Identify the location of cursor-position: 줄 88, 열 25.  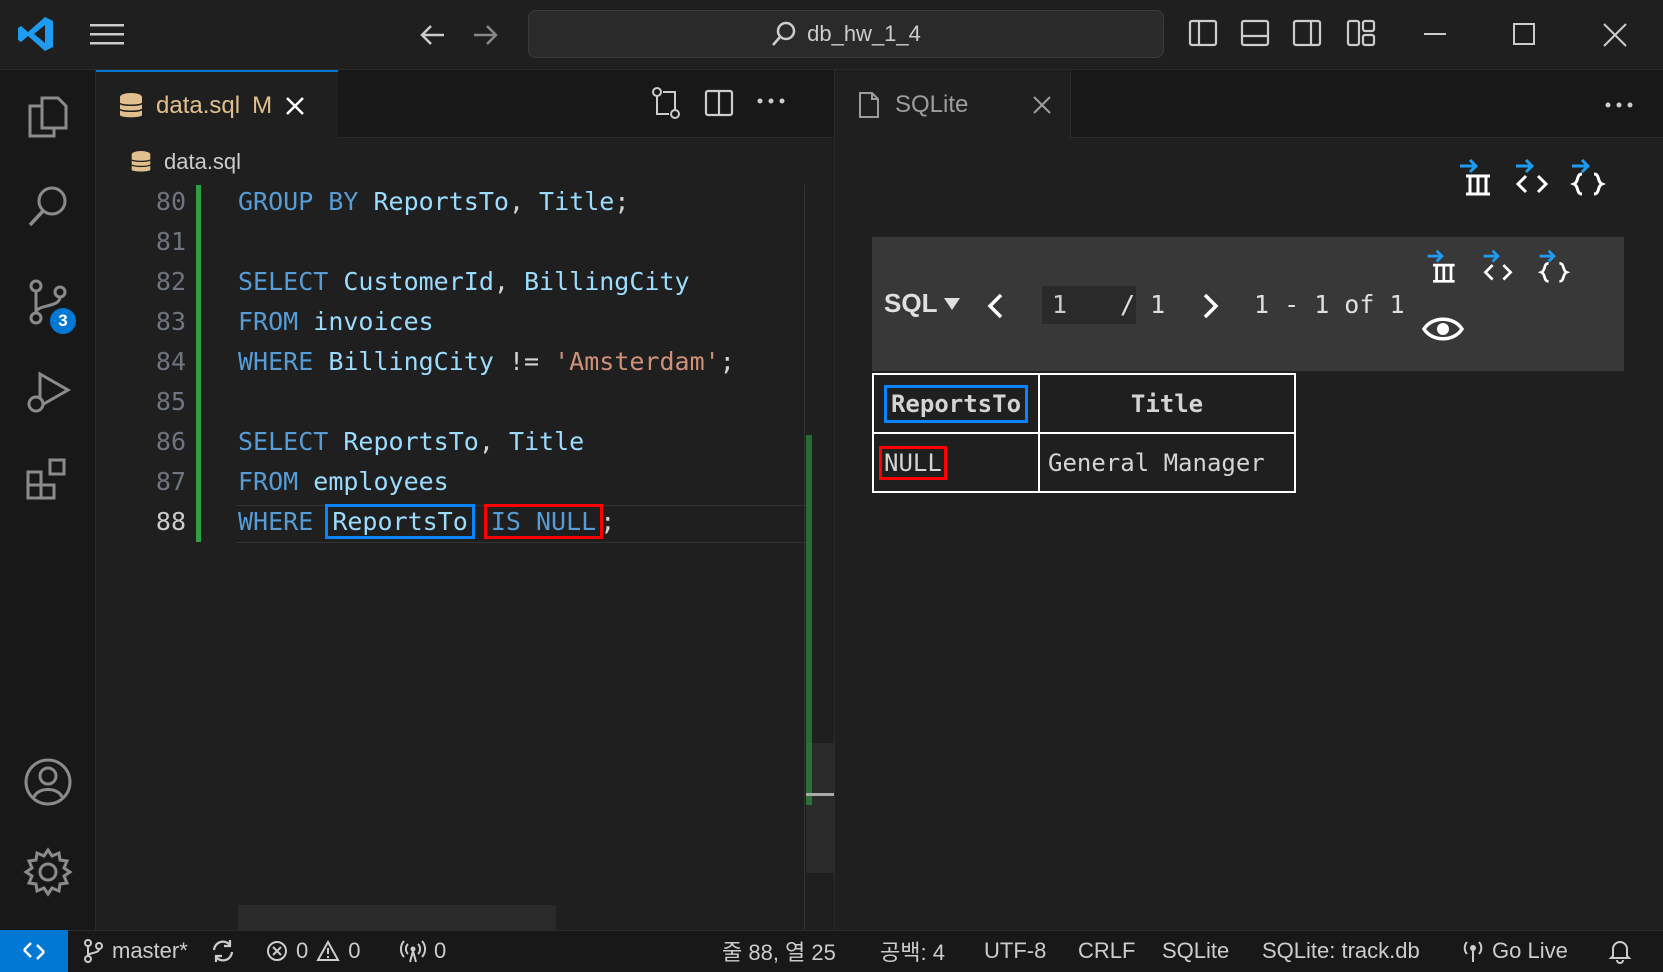
(779, 951).